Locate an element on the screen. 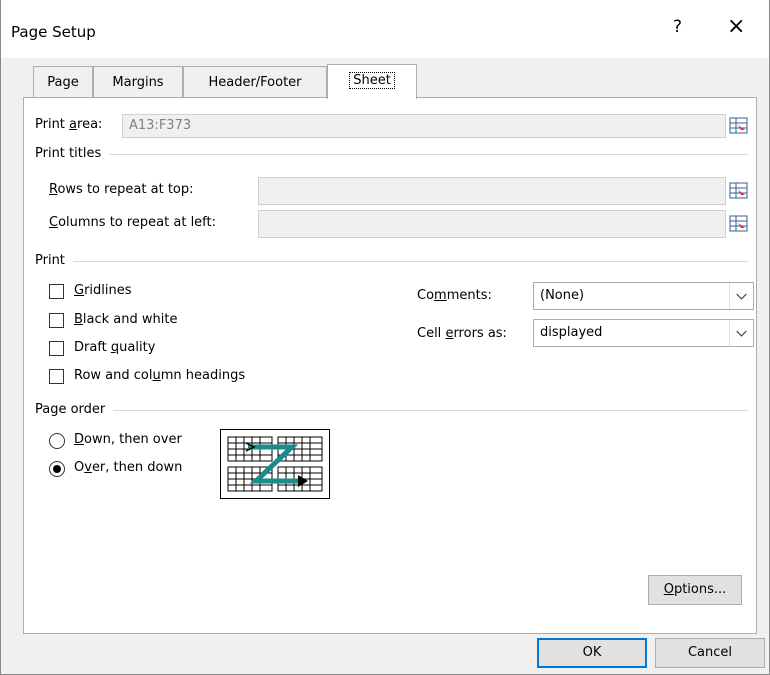 The width and height of the screenshot is (770, 675). cell-errors-value: displayed is located at coordinates (571, 332).